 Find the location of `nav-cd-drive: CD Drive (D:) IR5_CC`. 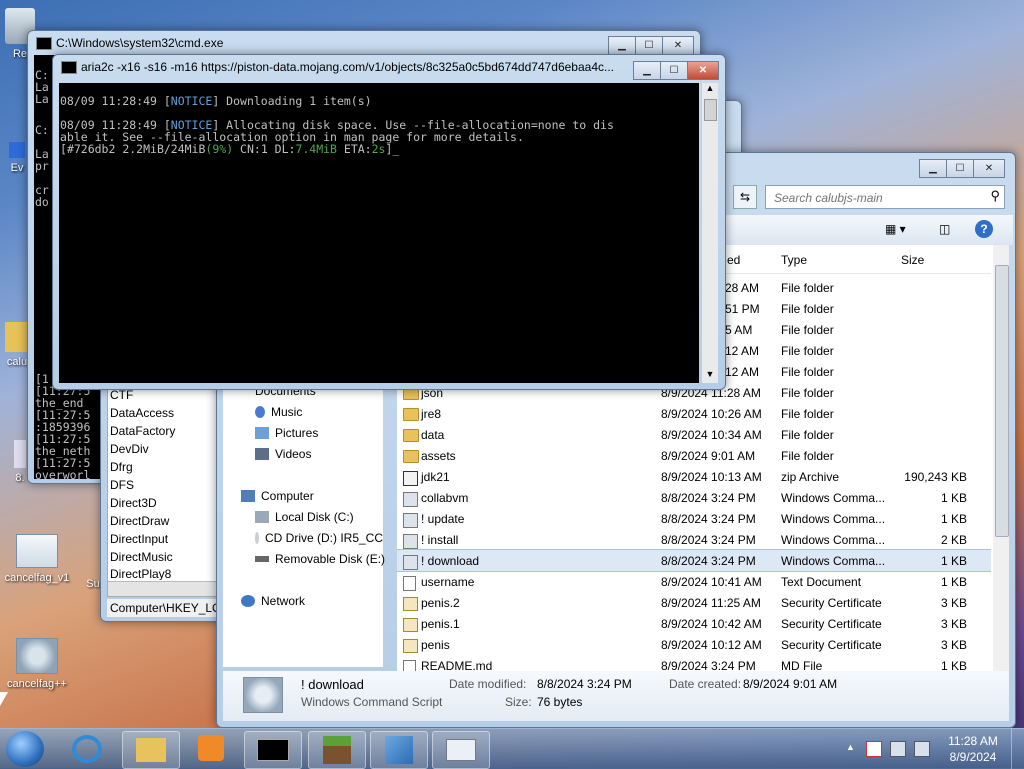

nav-cd-drive: CD Drive (D:) IR5_CC is located at coordinates (319, 538).